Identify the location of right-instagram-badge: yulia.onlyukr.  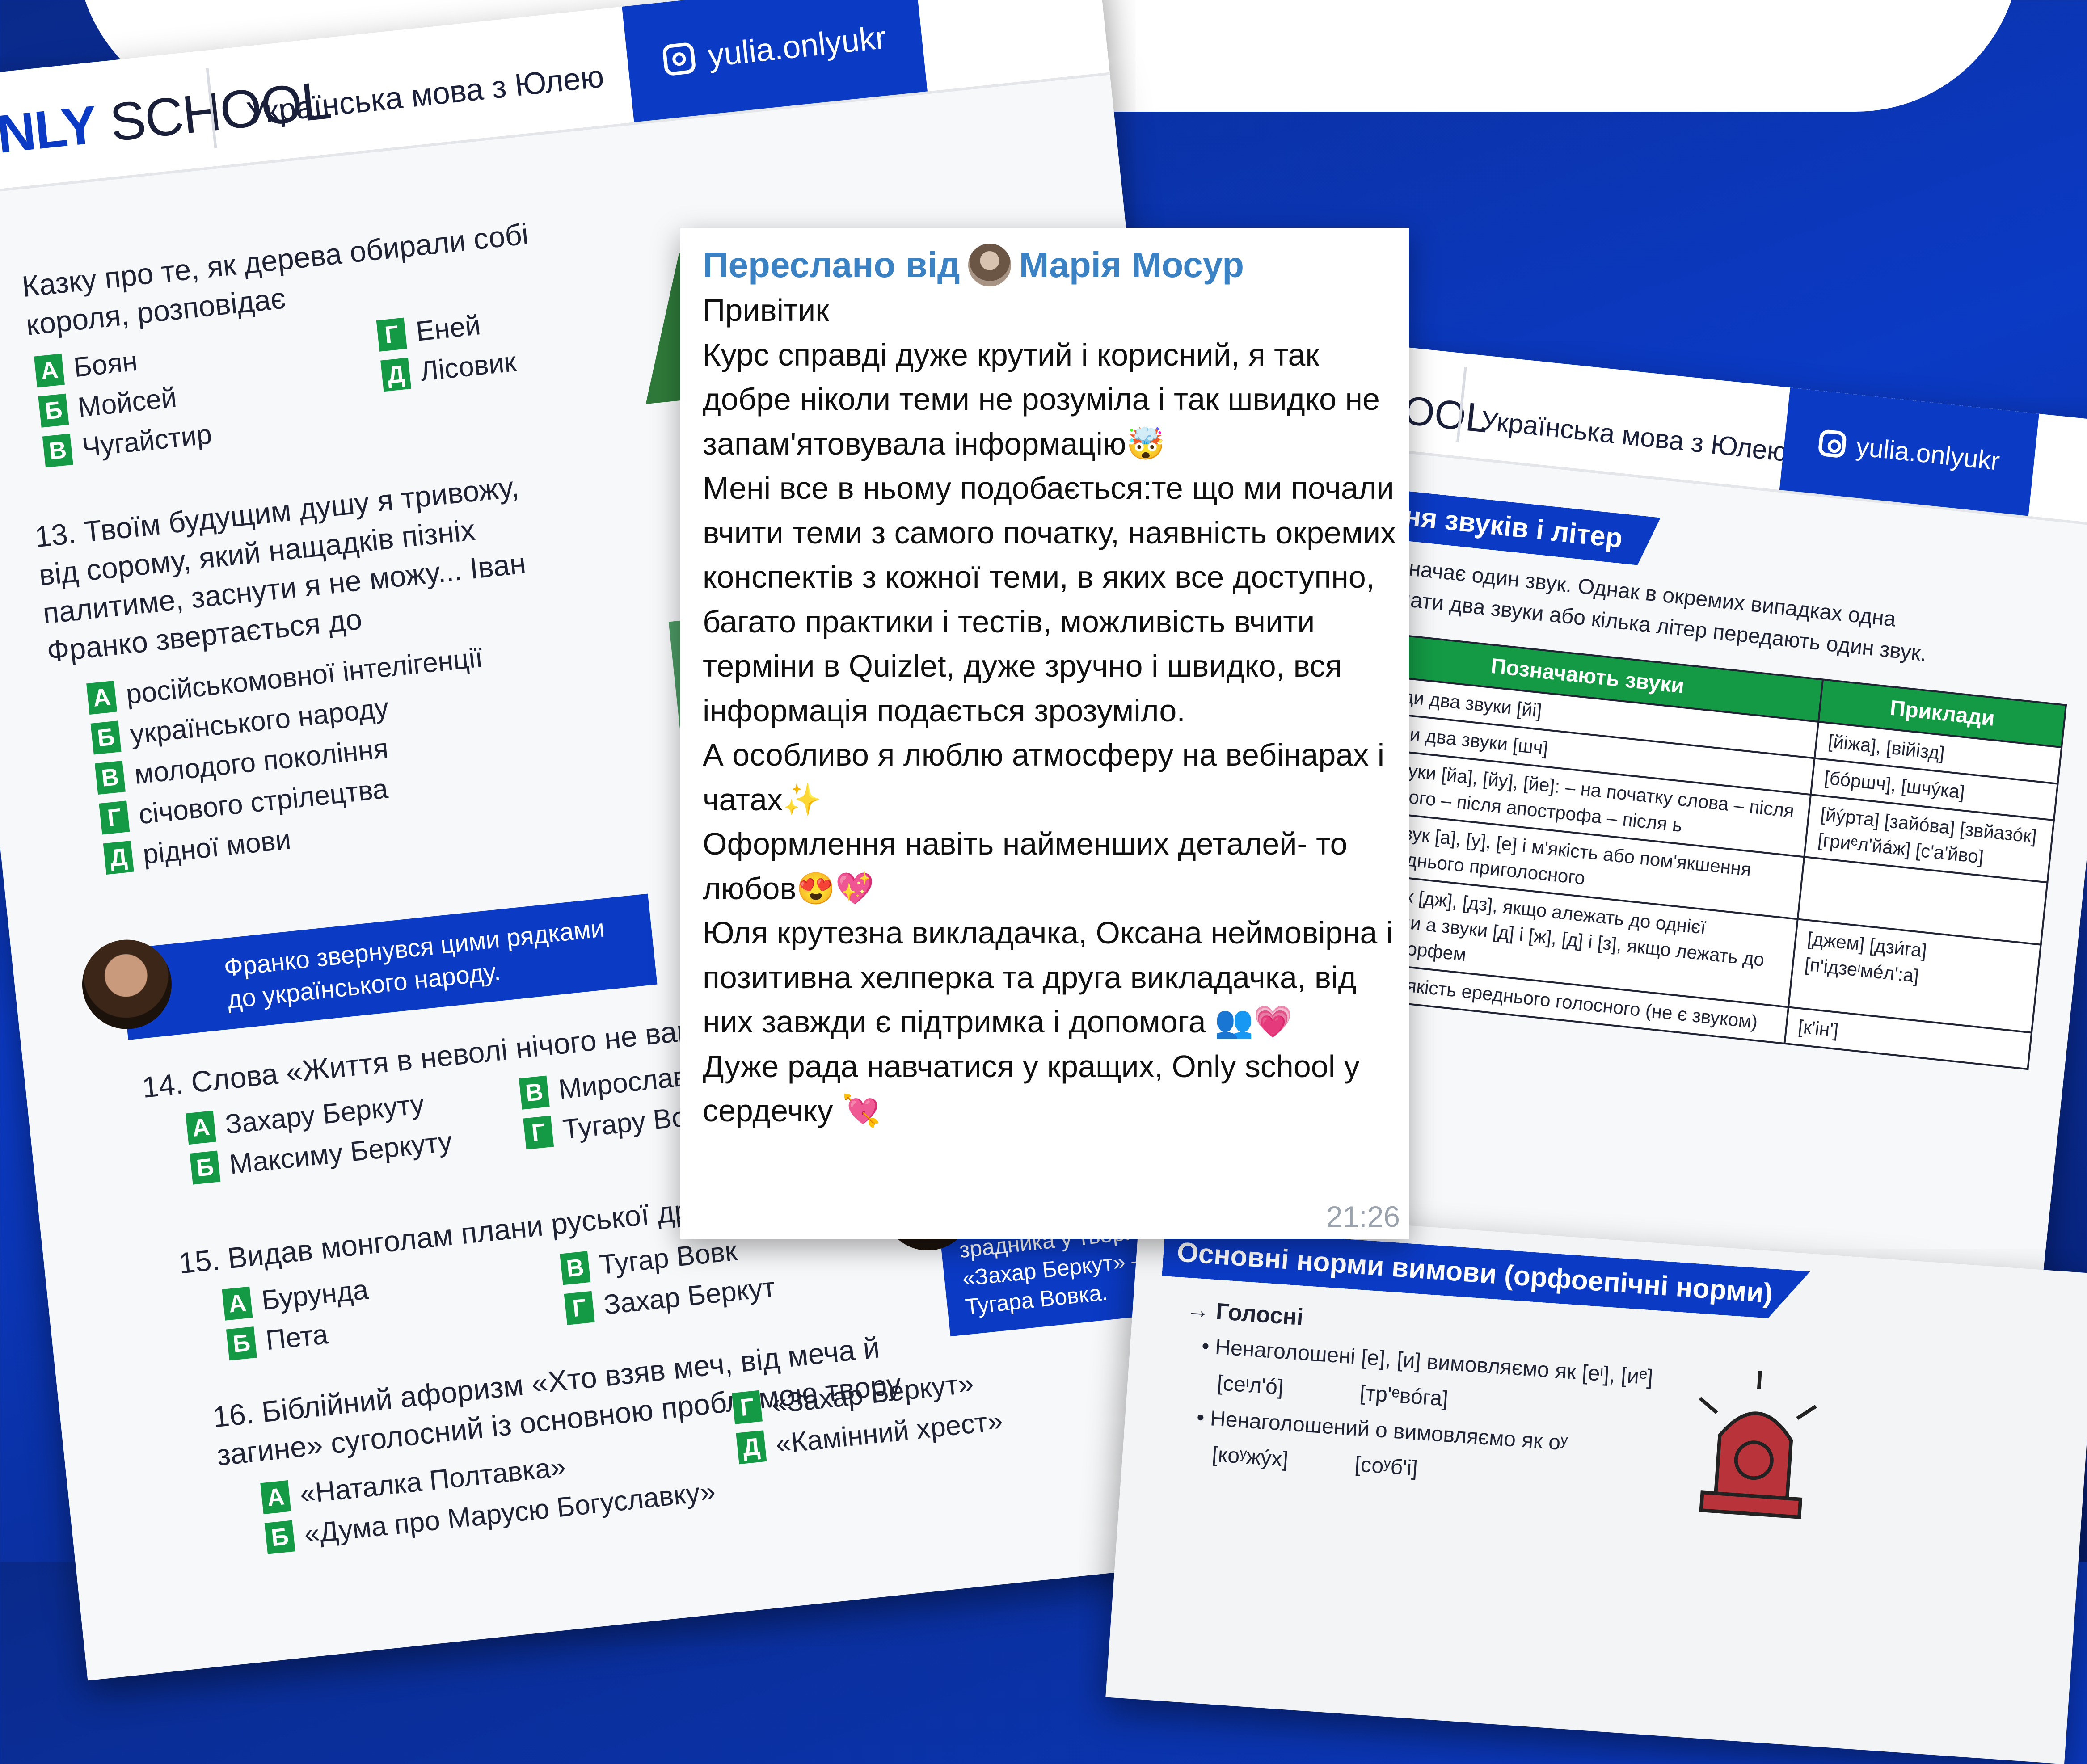
(1909, 452).